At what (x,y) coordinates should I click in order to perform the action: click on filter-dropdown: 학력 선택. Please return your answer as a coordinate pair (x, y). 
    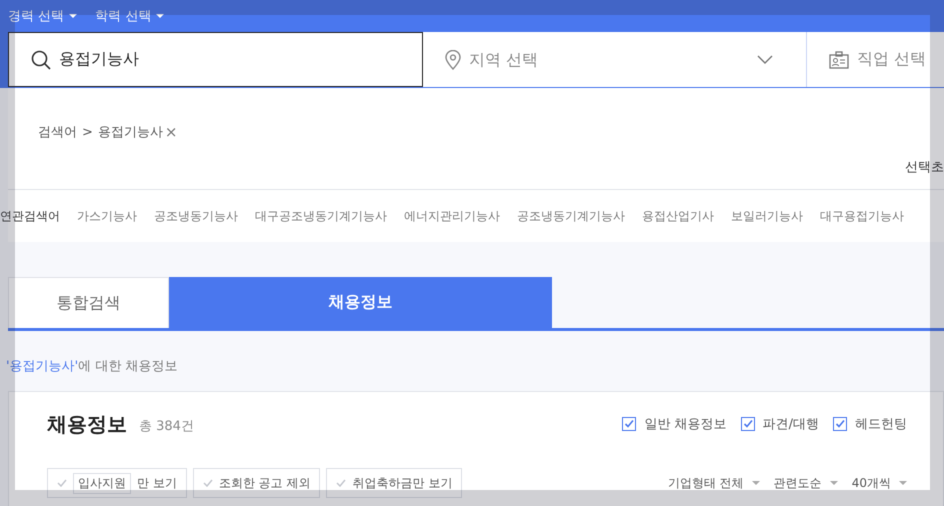
    Looking at the image, I should click on (129, 16).